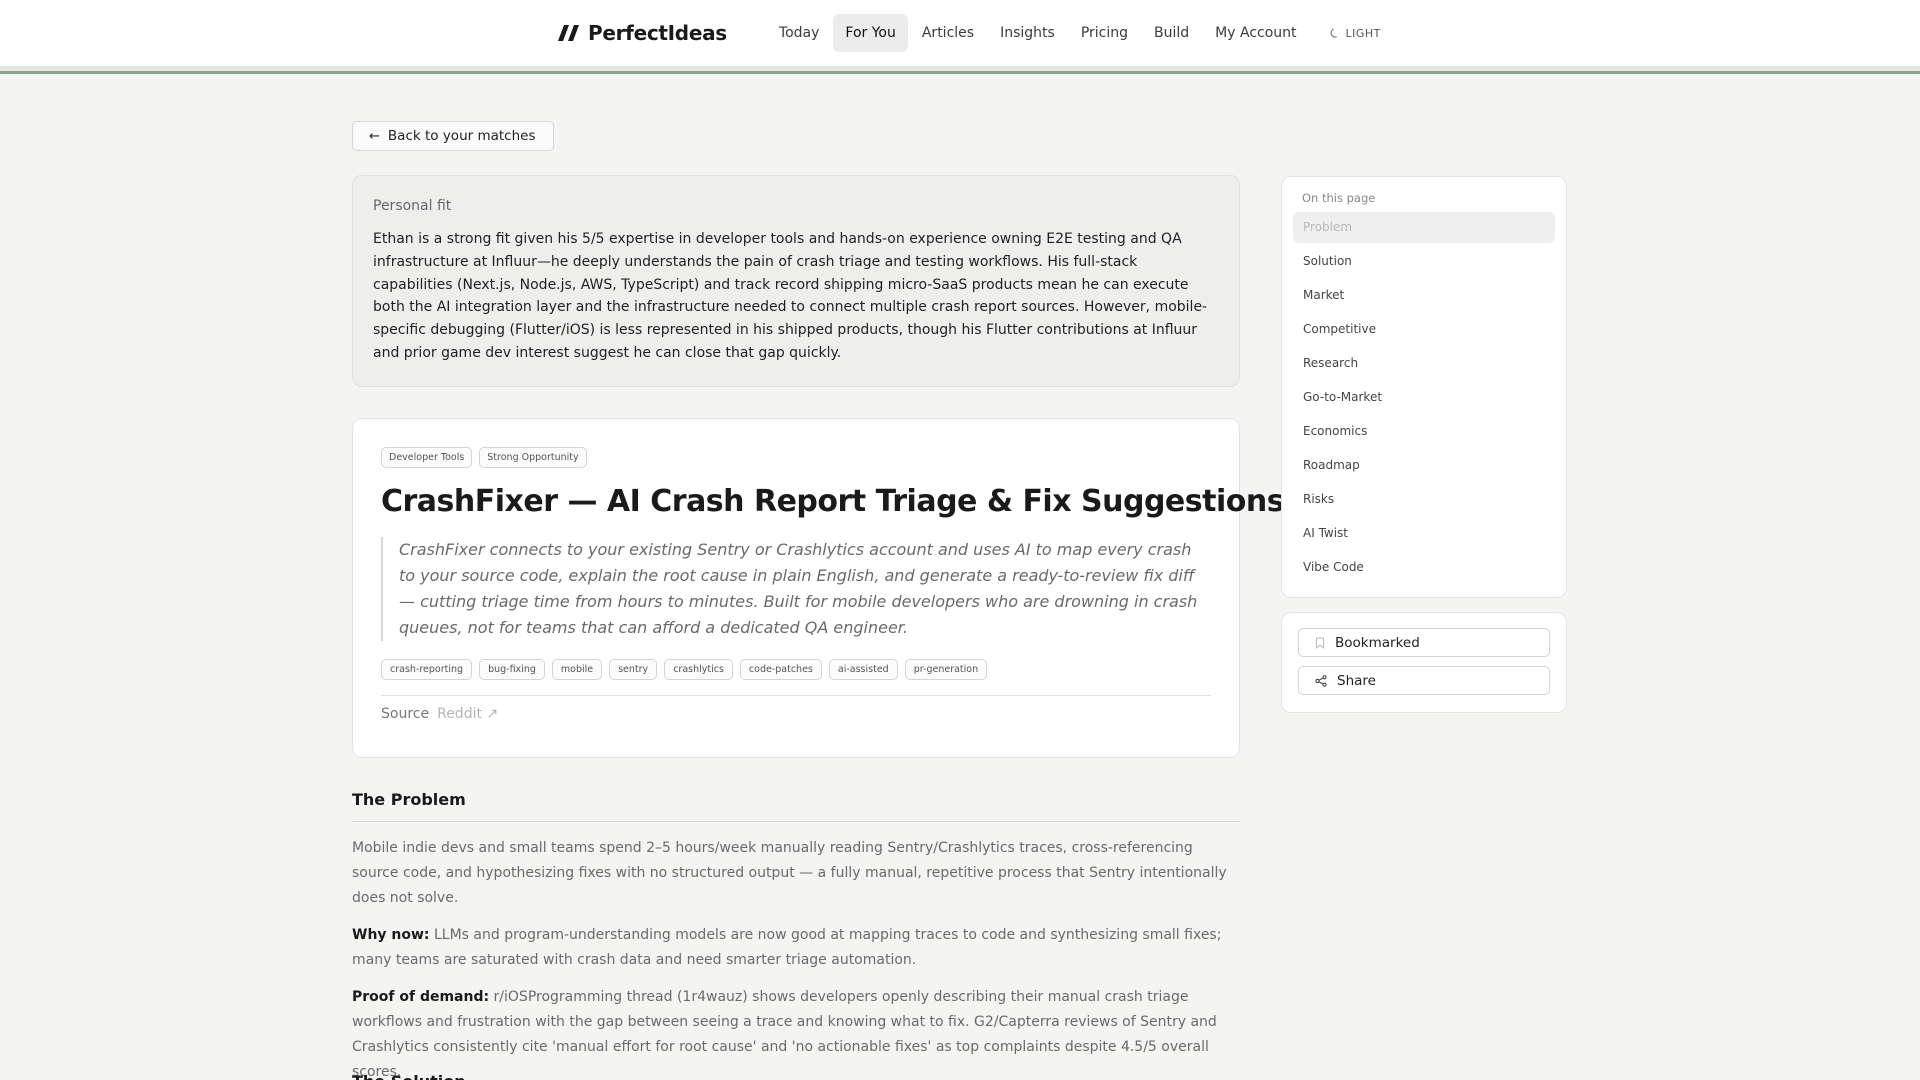  I want to click on category-tags: Developer Tools Strong Opportunity, so click(796, 457).